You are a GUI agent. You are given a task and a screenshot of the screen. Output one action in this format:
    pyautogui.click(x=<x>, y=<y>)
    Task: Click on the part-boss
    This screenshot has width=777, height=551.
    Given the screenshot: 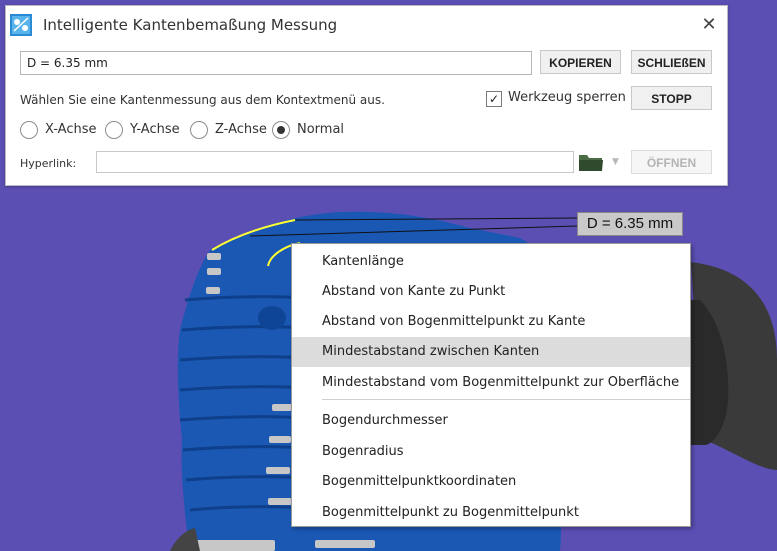 What is the action you would take?
    pyautogui.click(x=272, y=318)
    